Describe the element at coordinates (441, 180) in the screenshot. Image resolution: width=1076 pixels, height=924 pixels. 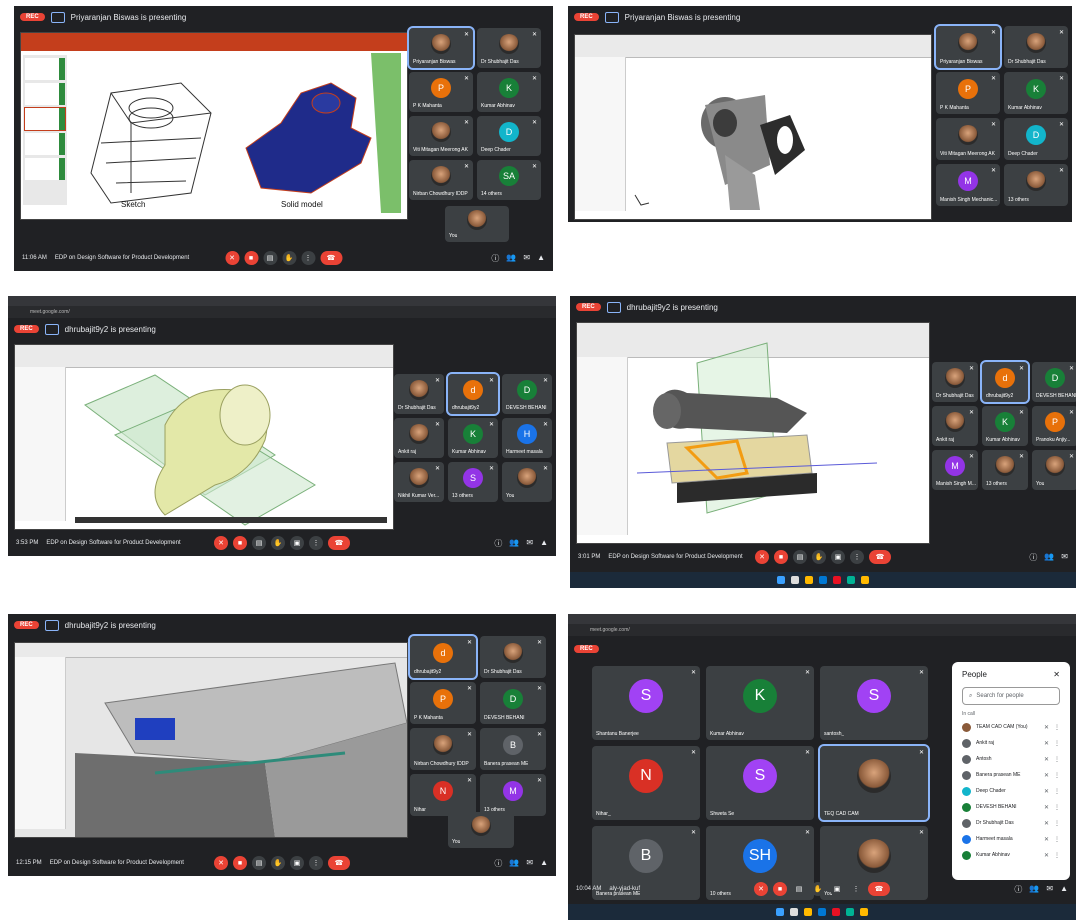
I see `participant-tile: ✕ Nirban Chowdhury IDDP` at that location.